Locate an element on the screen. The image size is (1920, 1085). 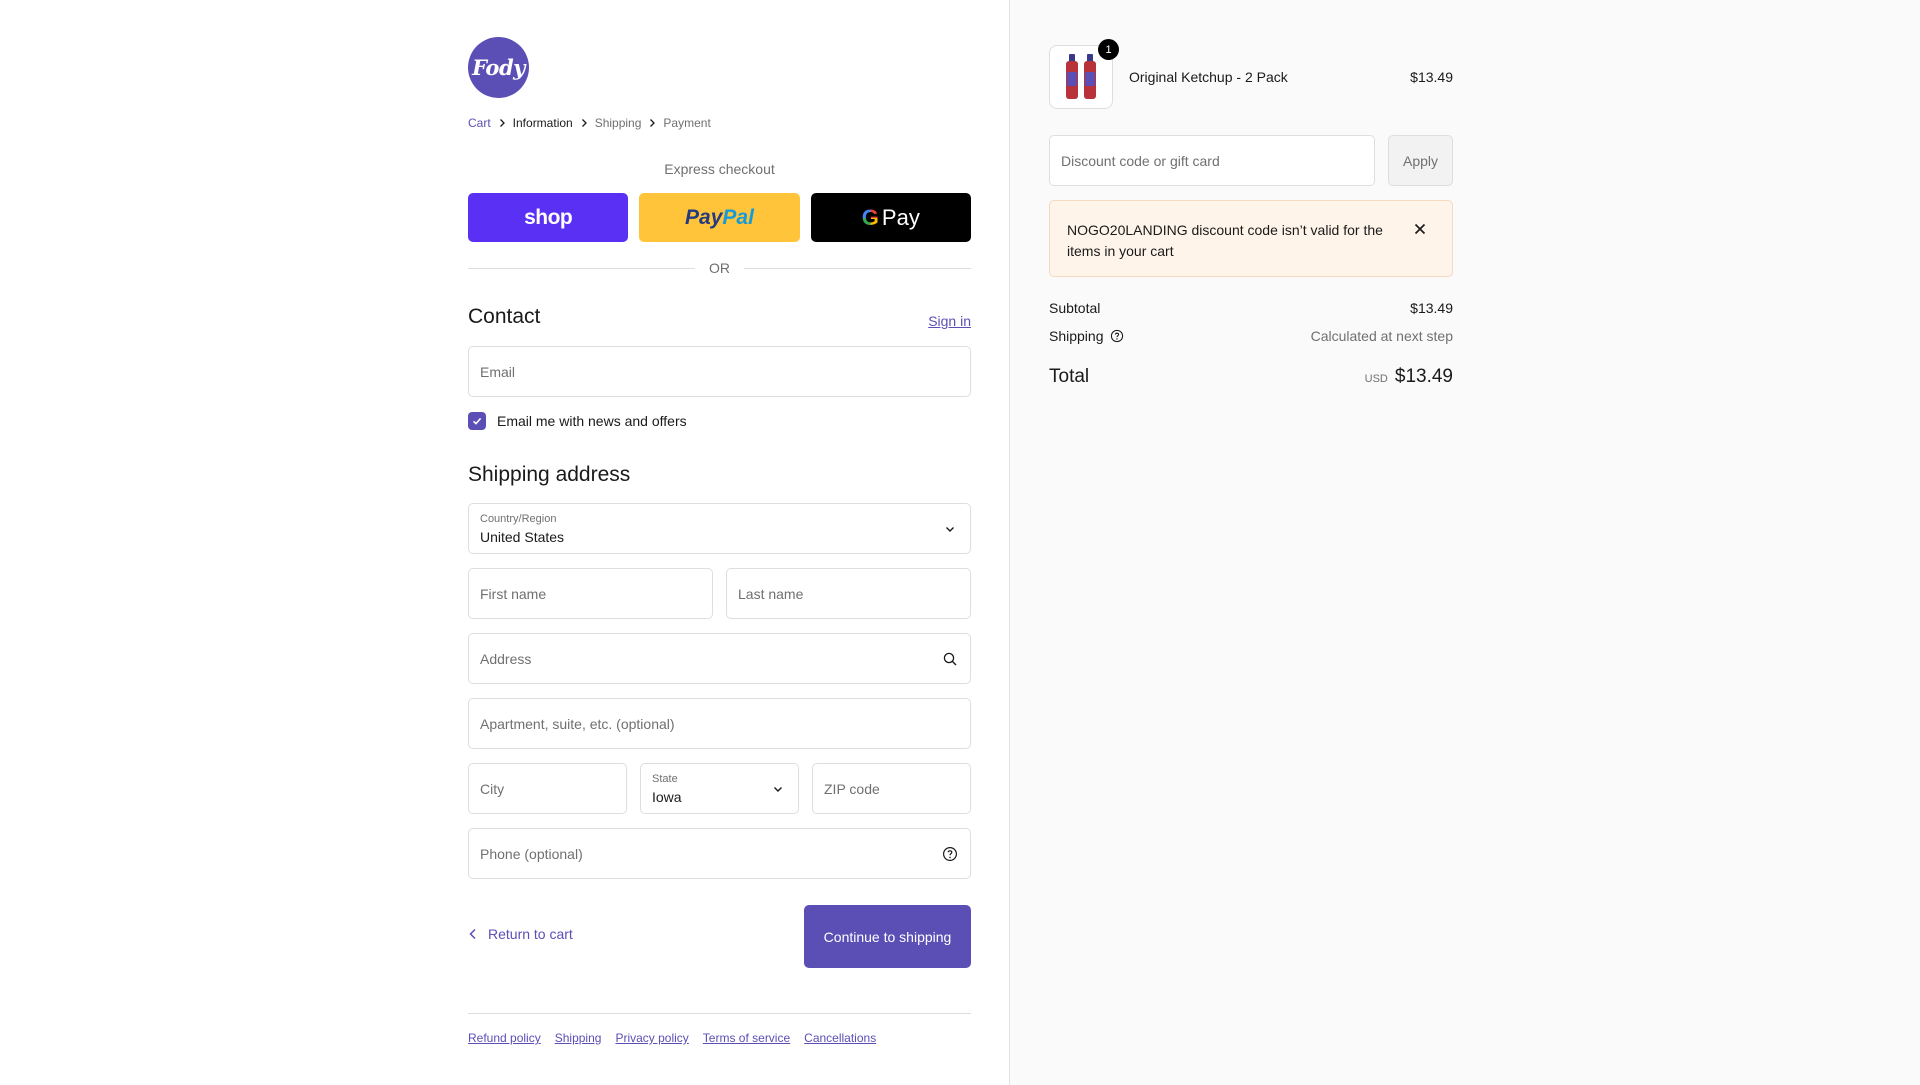
first-name-field: First name is located at coordinates (590, 593).